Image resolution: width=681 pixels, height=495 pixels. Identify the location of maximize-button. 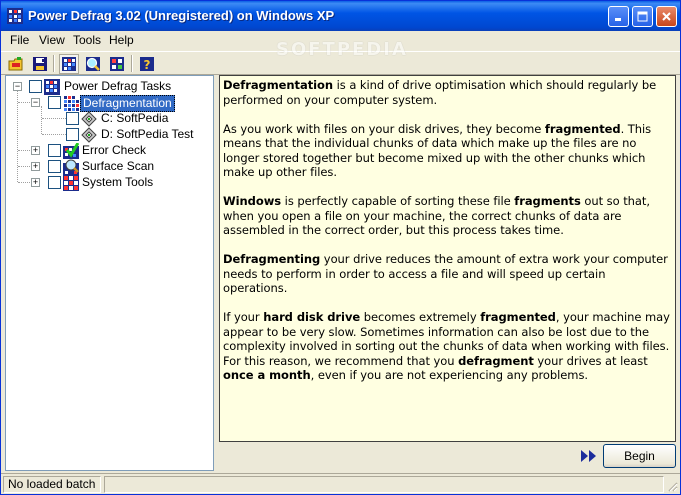
(642, 16).